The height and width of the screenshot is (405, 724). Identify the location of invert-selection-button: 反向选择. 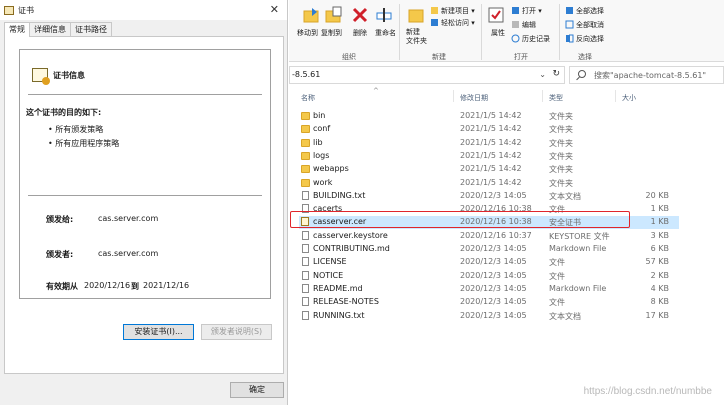
(590, 39).